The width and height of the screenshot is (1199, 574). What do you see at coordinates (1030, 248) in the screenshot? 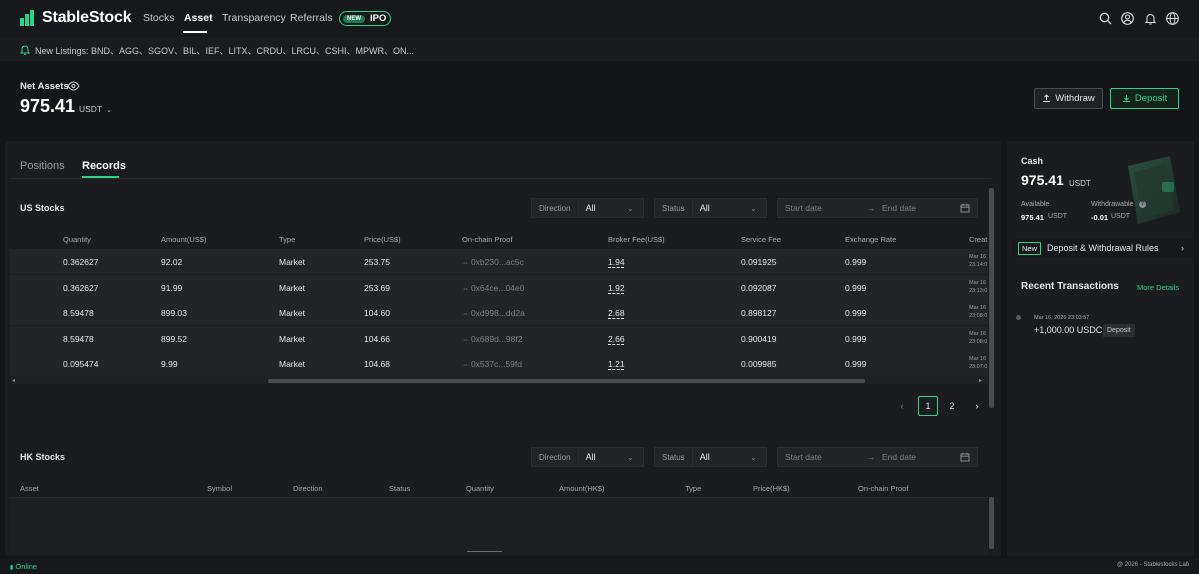
I see `new-tag: New` at bounding box center [1030, 248].